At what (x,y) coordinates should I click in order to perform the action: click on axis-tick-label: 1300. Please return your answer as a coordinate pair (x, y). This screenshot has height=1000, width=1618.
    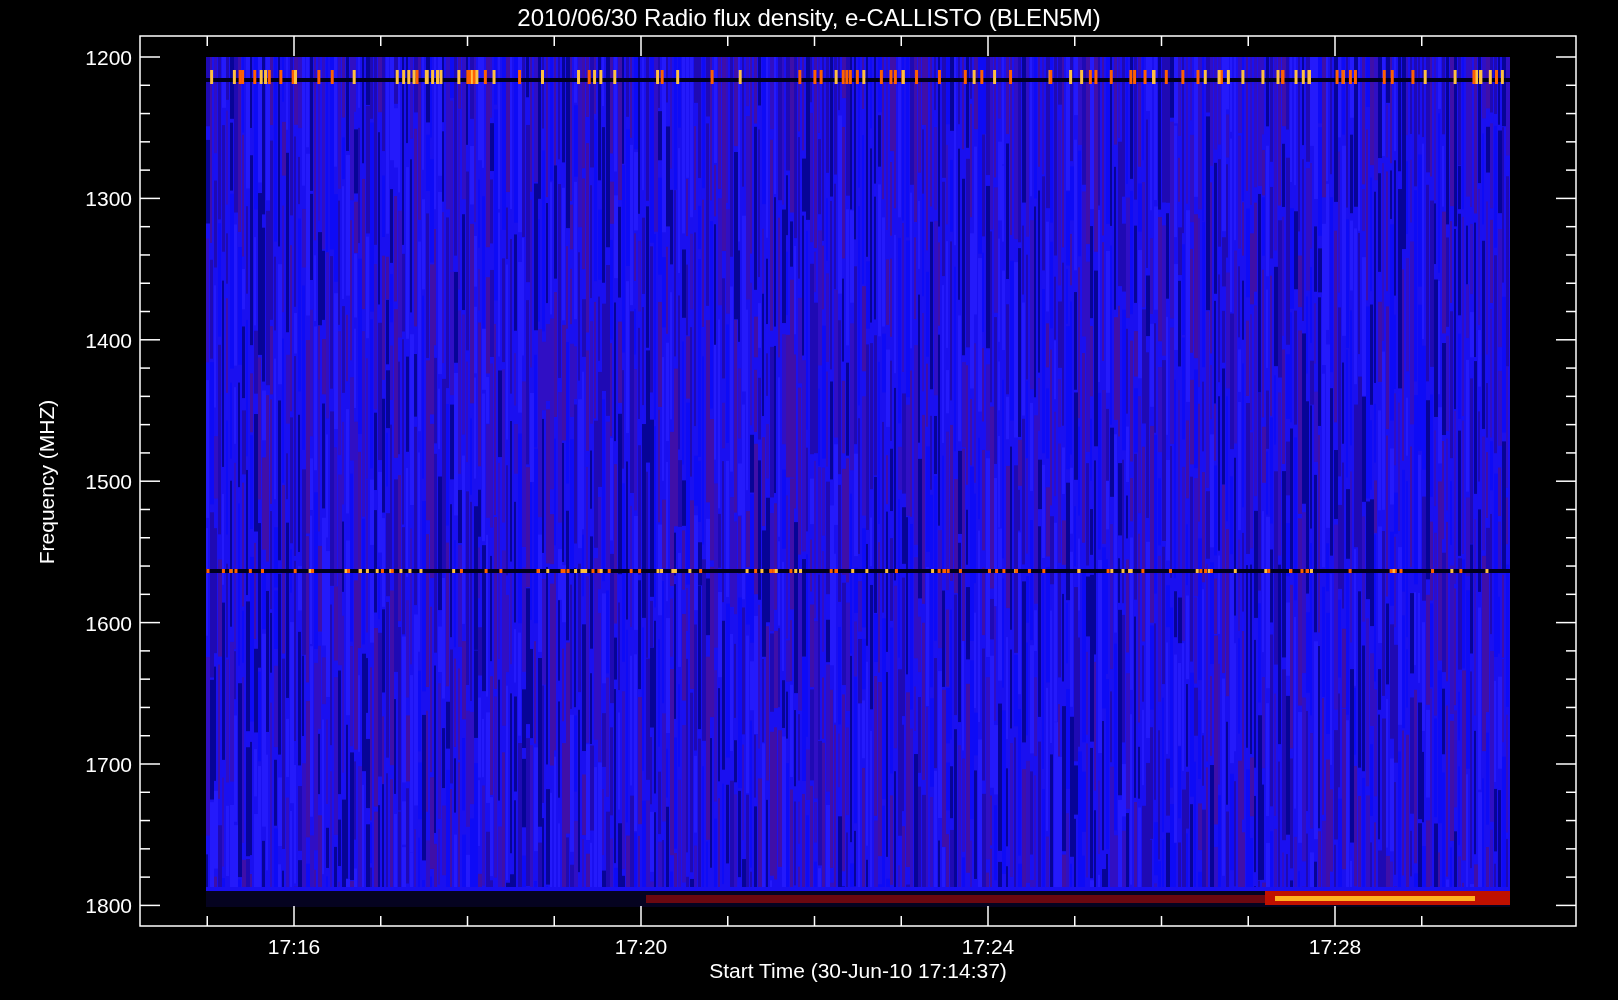
    Looking at the image, I should click on (108, 199).